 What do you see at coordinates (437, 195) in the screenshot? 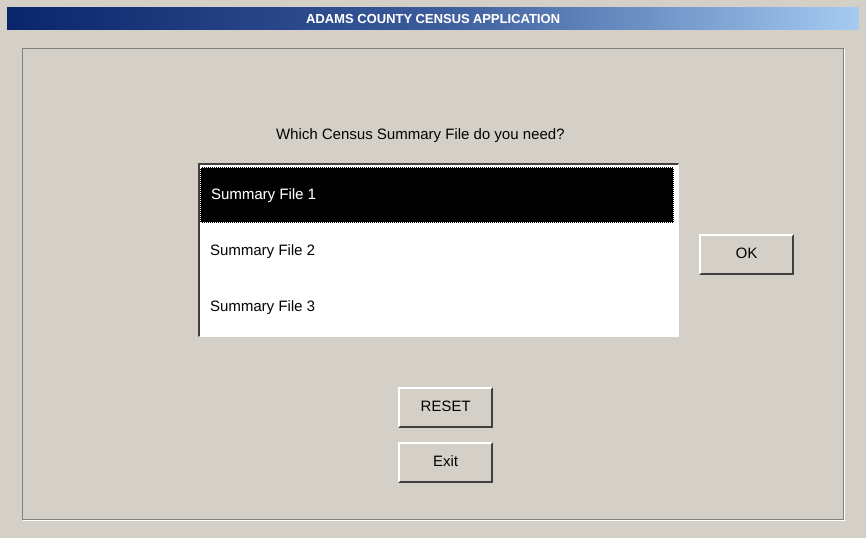
I see `list-item: Summary File 1` at bounding box center [437, 195].